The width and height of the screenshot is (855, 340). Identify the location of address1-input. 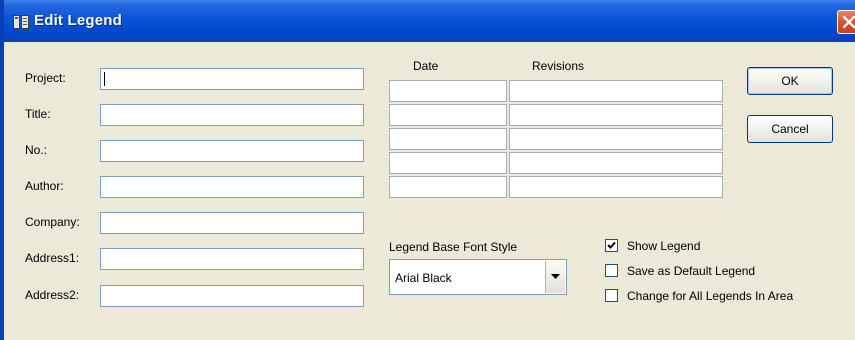
(232, 259).